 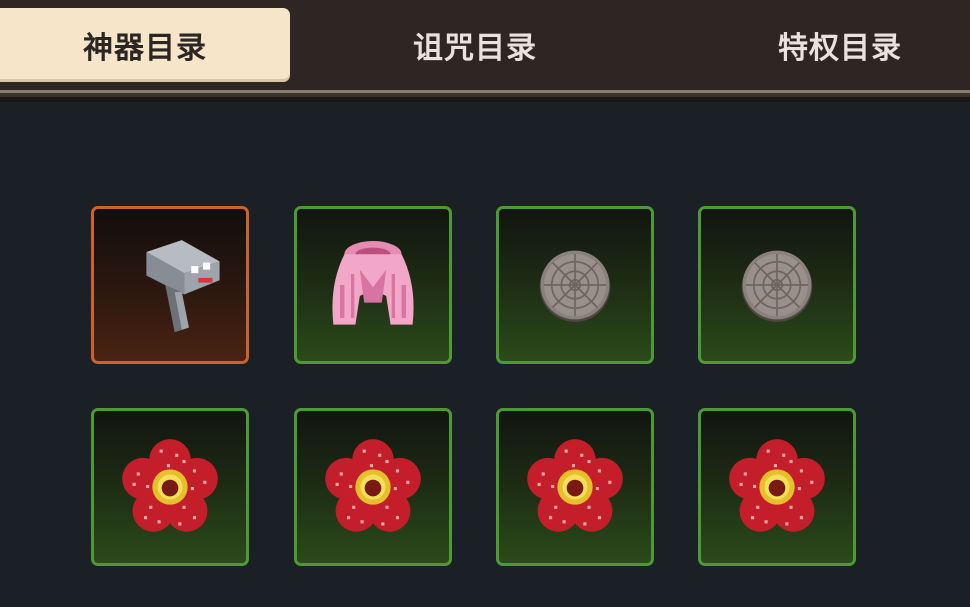 What do you see at coordinates (475, 45) in the screenshot?
I see `tab-curses: 诅咒目录` at bounding box center [475, 45].